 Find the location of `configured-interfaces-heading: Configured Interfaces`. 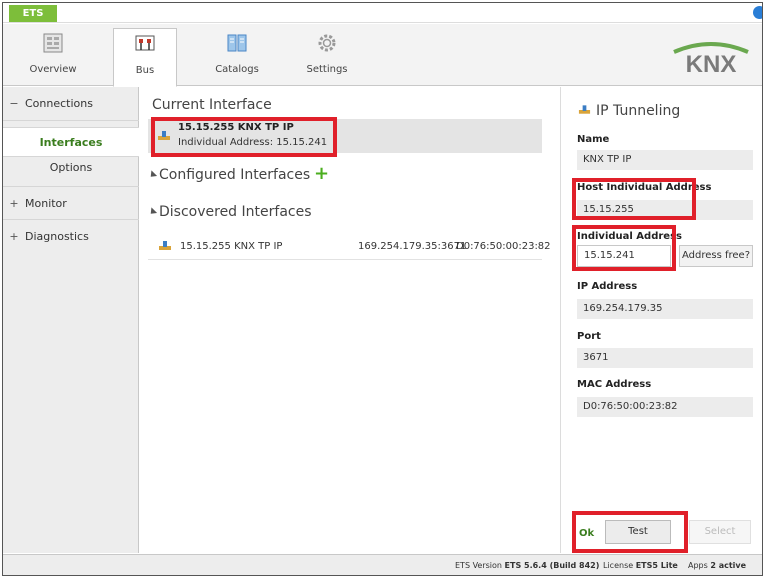

configured-interfaces-heading: Configured Interfaces is located at coordinates (229, 175).